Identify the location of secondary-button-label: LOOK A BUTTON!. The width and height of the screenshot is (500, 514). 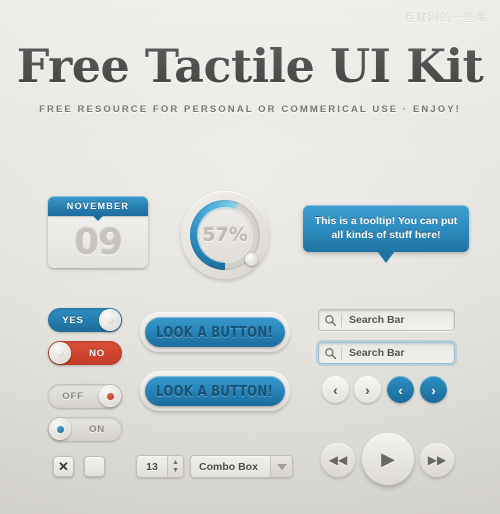
(215, 391).